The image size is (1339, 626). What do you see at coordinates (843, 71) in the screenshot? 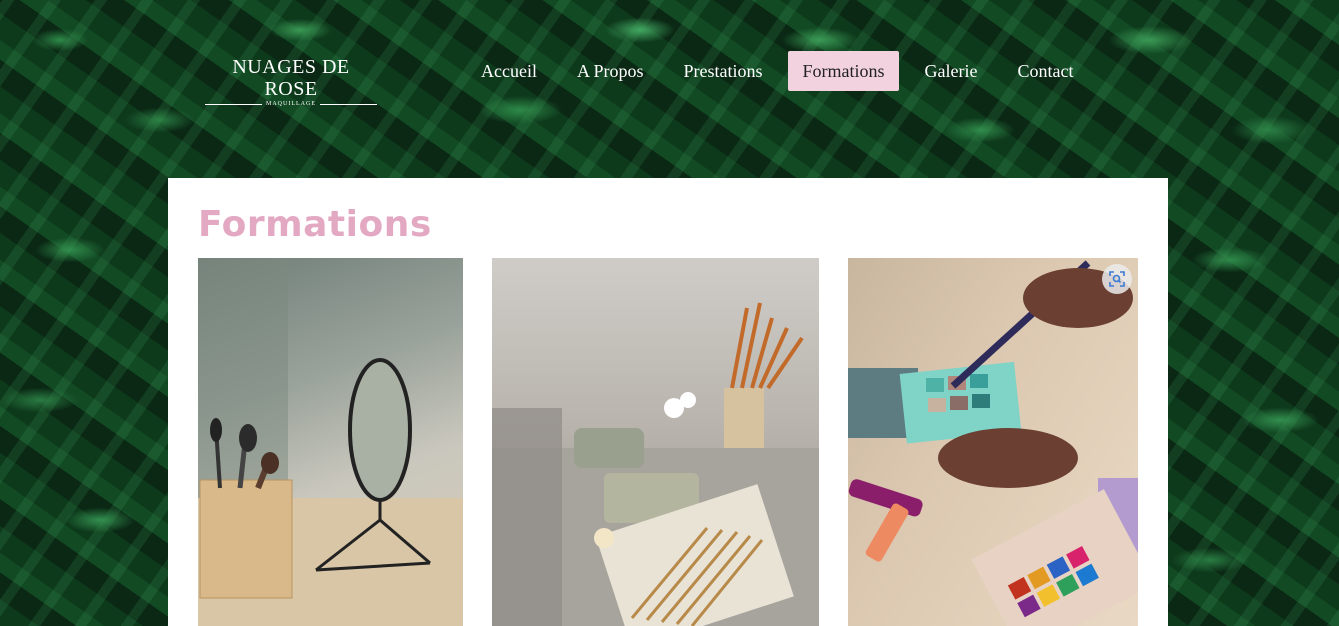
I see `nav-item-formations: Formations` at bounding box center [843, 71].